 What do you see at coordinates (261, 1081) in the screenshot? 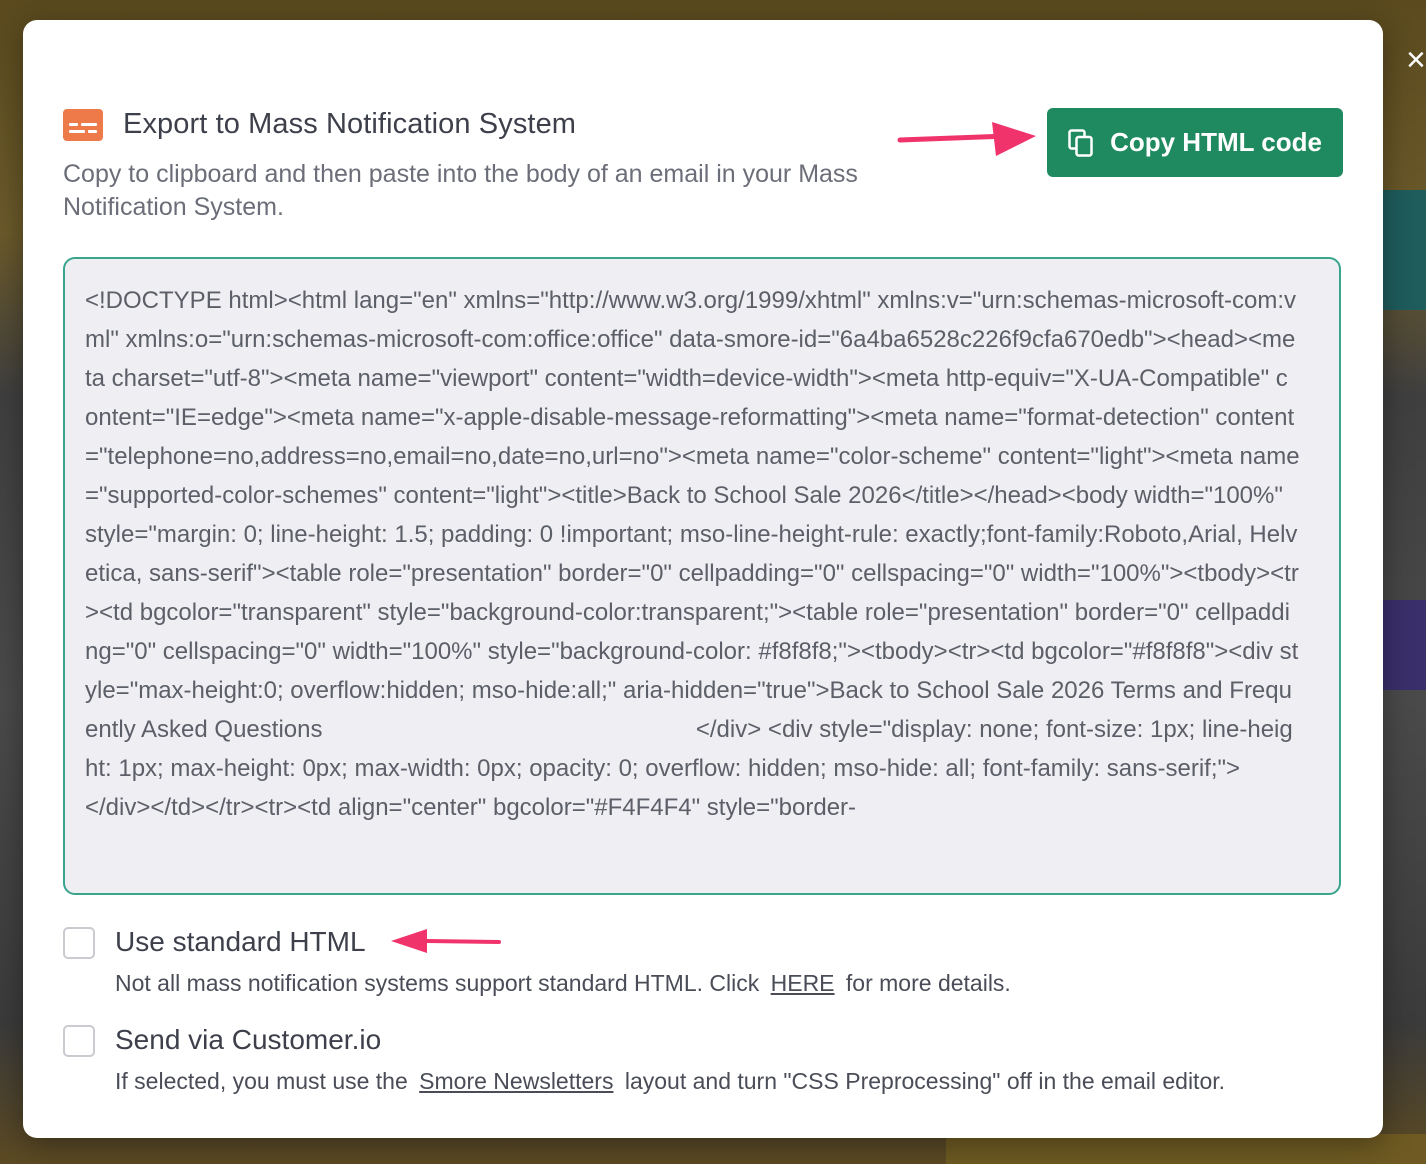
I see `customer-io-desc-text: If selected, you must use the` at bounding box center [261, 1081].